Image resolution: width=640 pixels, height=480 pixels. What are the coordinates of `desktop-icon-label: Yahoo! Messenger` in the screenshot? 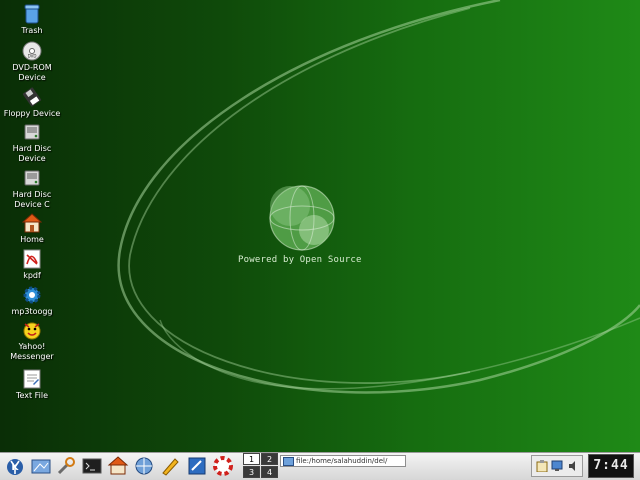 It's located at (32, 351).